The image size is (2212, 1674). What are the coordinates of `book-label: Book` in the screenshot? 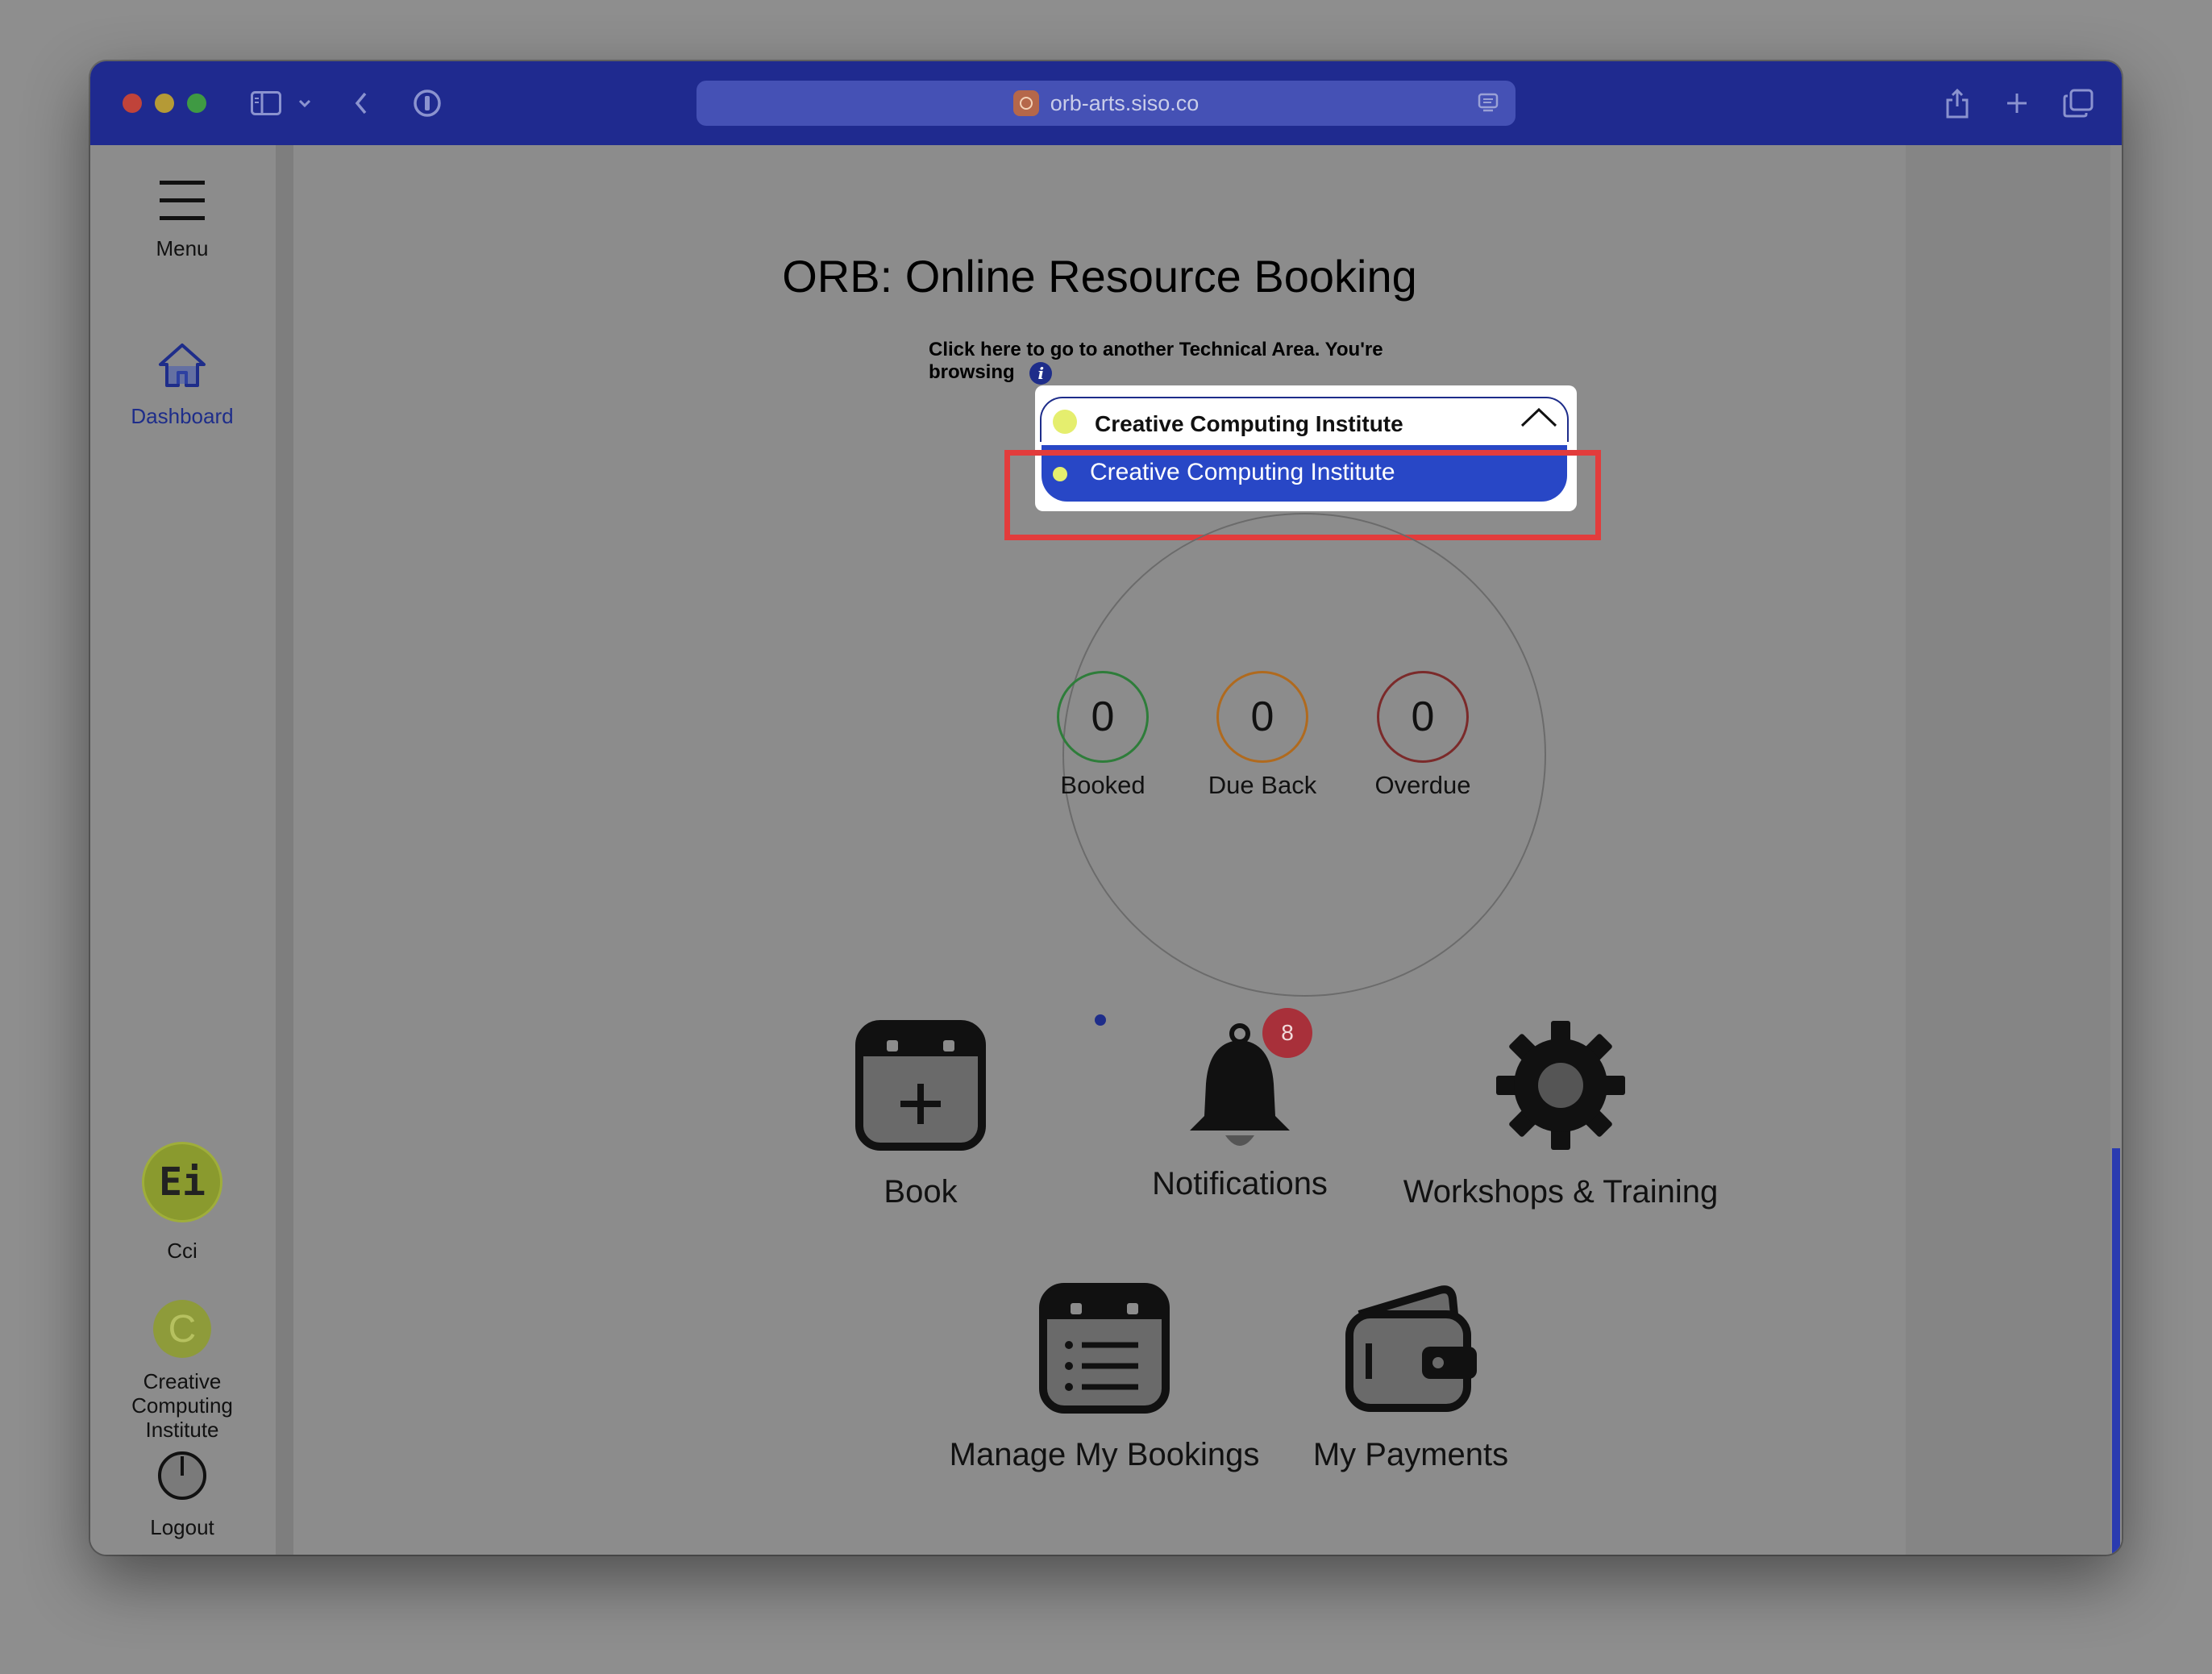 It's located at (921, 1192).